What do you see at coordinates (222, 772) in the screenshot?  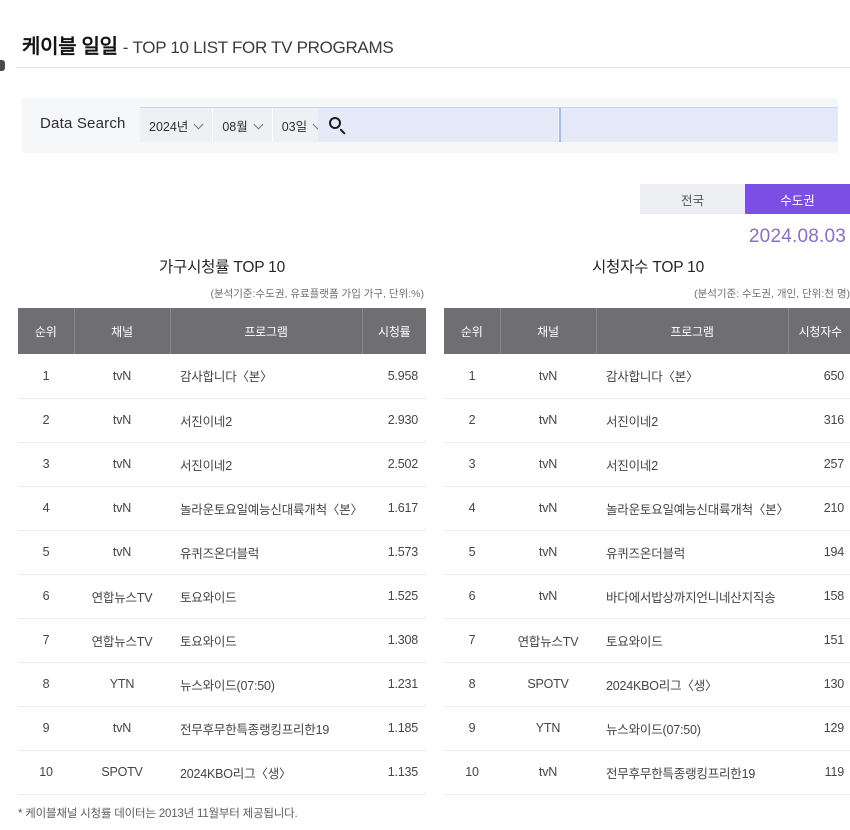 I see `table-row: 10 SPOTV 2024KBO리그〈생〉 1.135` at bounding box center [222, 772].